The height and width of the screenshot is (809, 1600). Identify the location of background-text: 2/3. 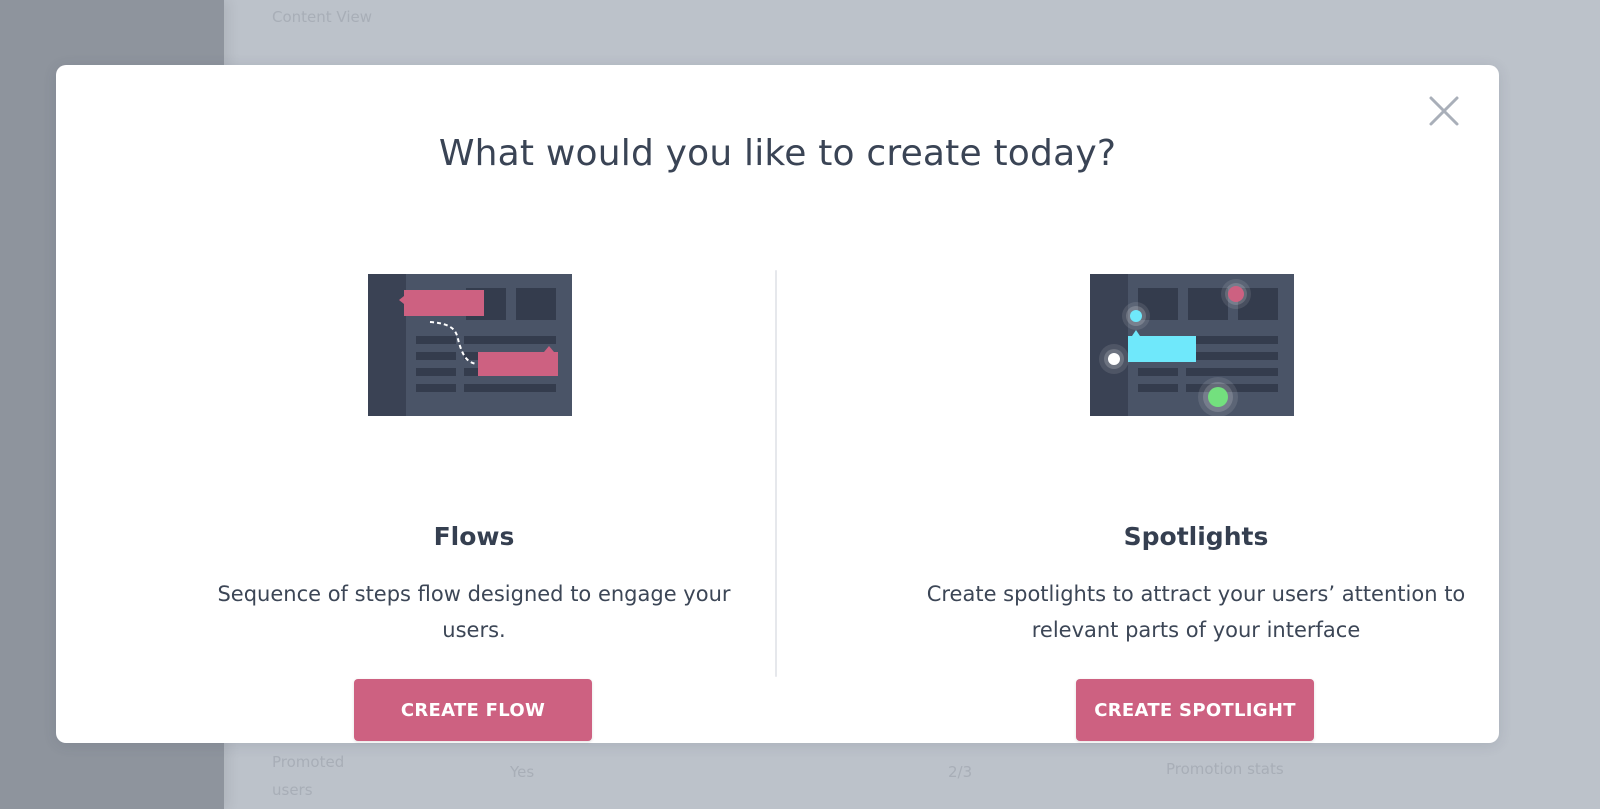
(960, 772).